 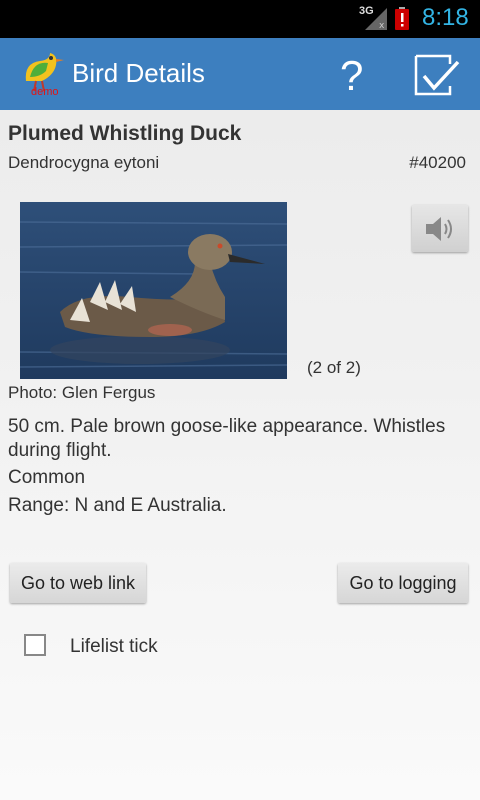 What do you see at coordinates (35, 645) in the screenshot?
I see `lifelist-checkbox` at bounding box center [35, 645].